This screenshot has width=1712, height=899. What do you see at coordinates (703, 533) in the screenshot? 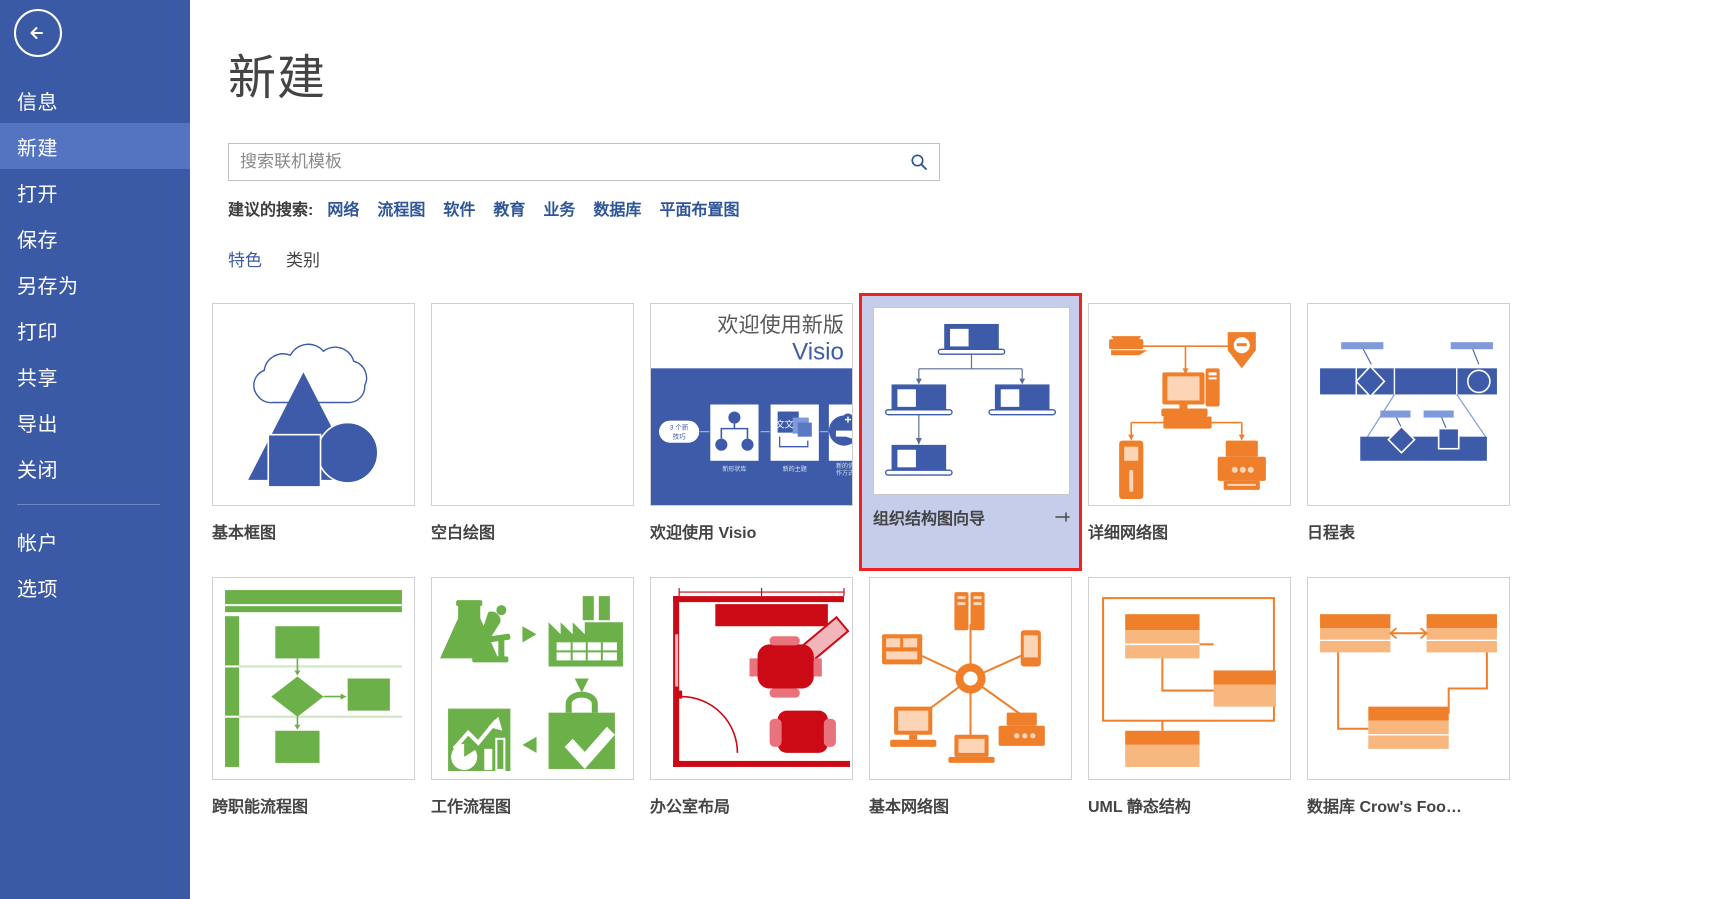
I see `template-card-label: 欢迎使用 Visio` at bounding box center [703, 533].